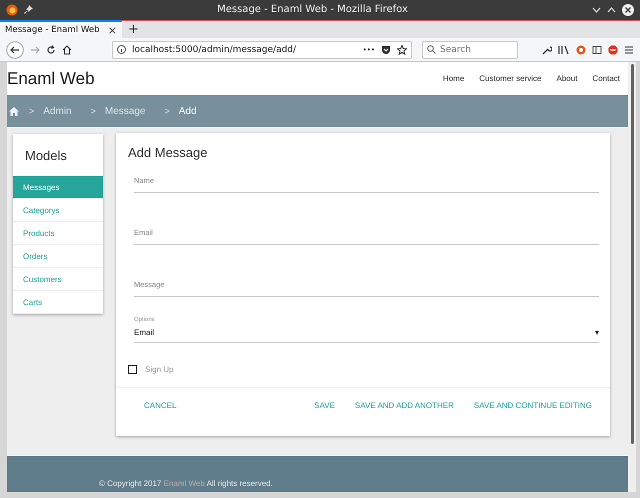 This screenshot has width=640, height=498. I want to click on options-dropdown: Email ▾, so click(366, 333).